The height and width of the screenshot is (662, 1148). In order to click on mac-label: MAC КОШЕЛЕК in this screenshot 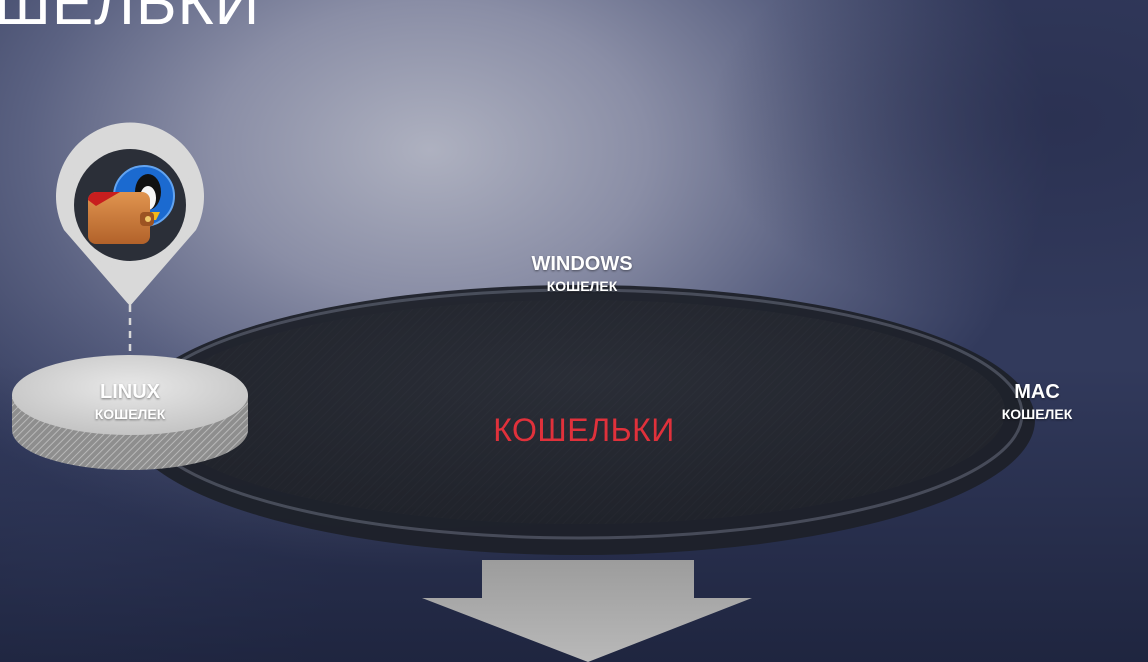, I will do `click(1037, 402)`.